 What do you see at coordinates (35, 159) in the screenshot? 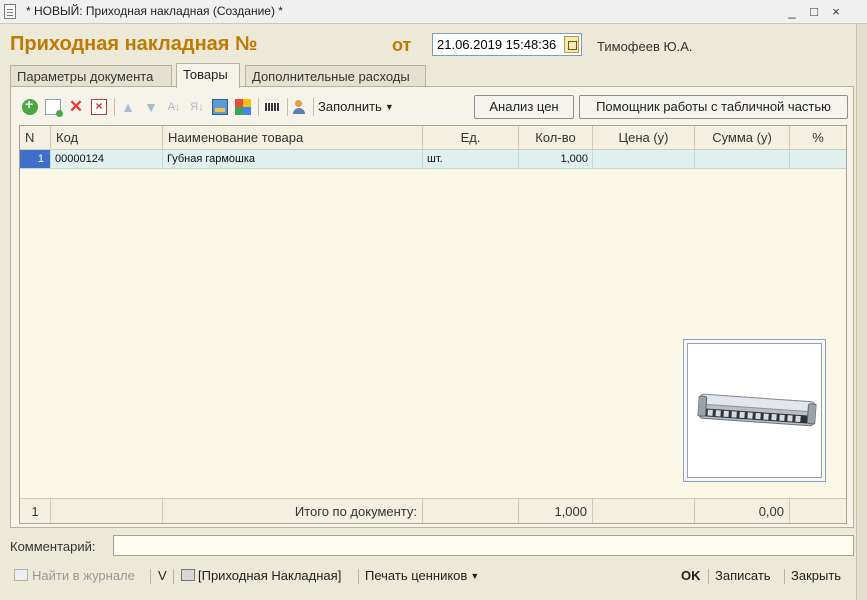
I see `row-number: 1` at bounding box center [35, 159].